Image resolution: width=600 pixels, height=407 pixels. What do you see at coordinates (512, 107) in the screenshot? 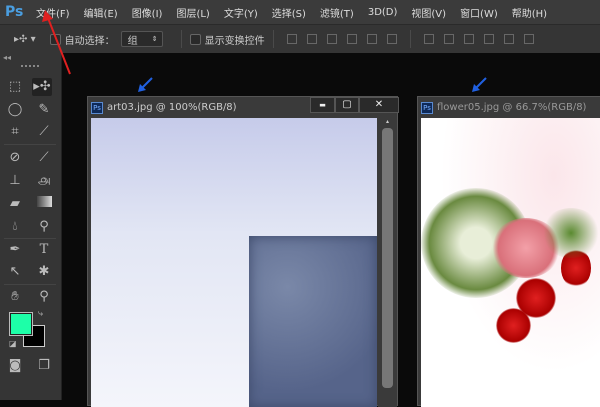
I see `document-title: flower05.jpg @ 66.7%(RGB/8)` at bounding box center [512, 107].